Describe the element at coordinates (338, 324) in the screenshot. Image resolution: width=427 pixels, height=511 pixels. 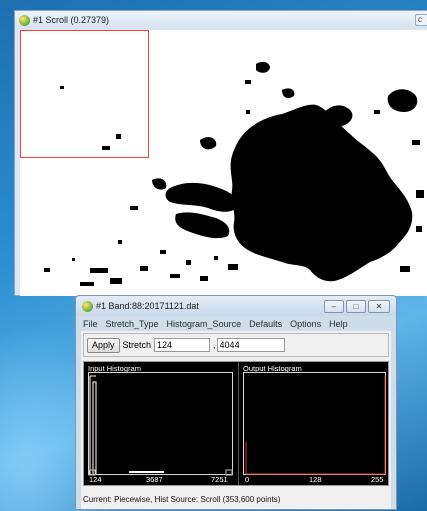
I see `menu-help: Help` at that location.